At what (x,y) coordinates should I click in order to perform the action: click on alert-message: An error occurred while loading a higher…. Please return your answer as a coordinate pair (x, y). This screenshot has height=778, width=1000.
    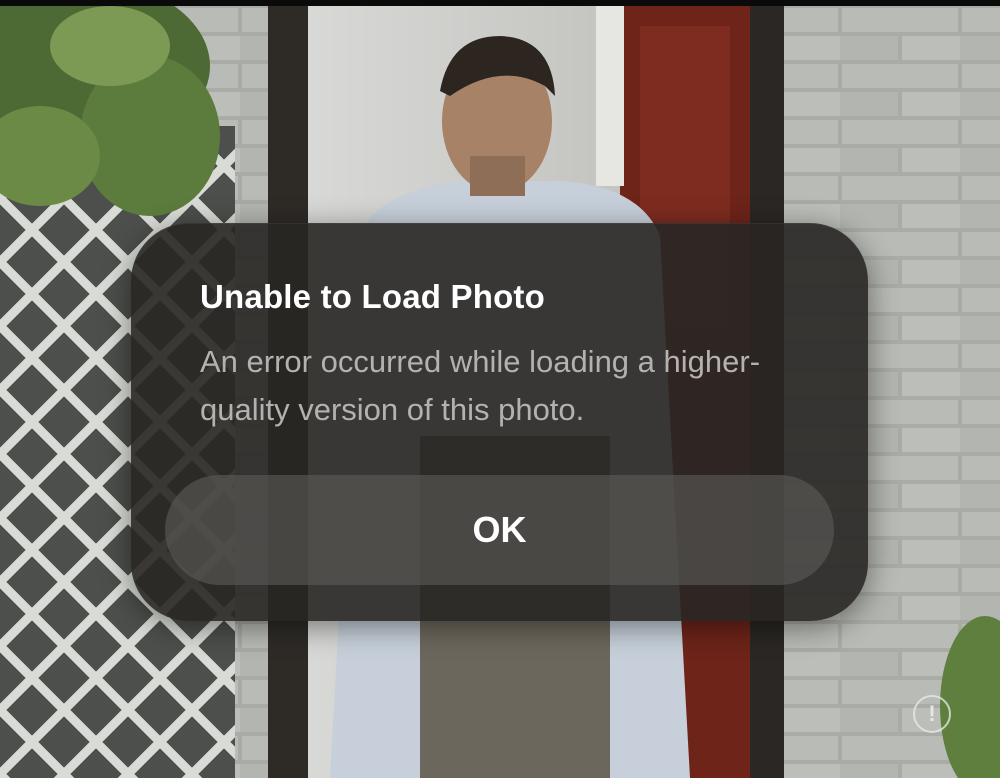
    Looking at the image, I should click on (480, 385).